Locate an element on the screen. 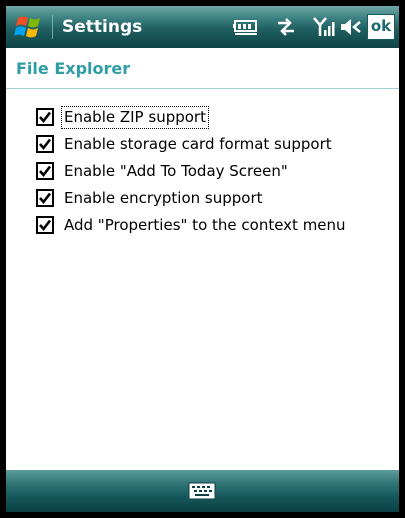 This screenshot has height=518, width=405. bottom-bar is located at coordinates (202, 491).